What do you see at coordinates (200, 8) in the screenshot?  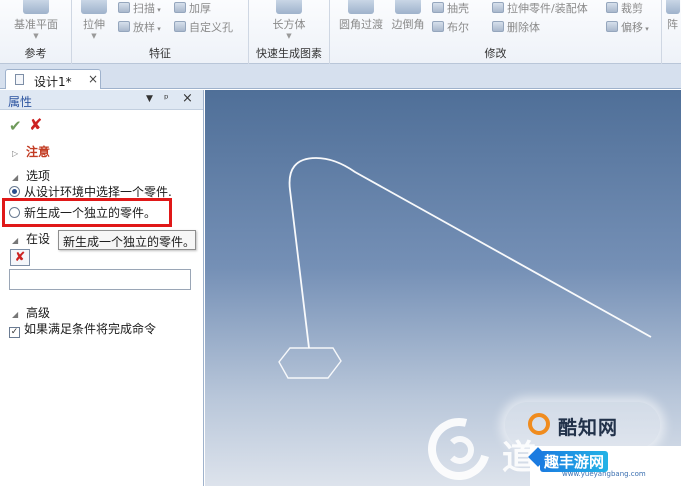 I see `thicken-label: 加厚` at bounding box center [200, 8].